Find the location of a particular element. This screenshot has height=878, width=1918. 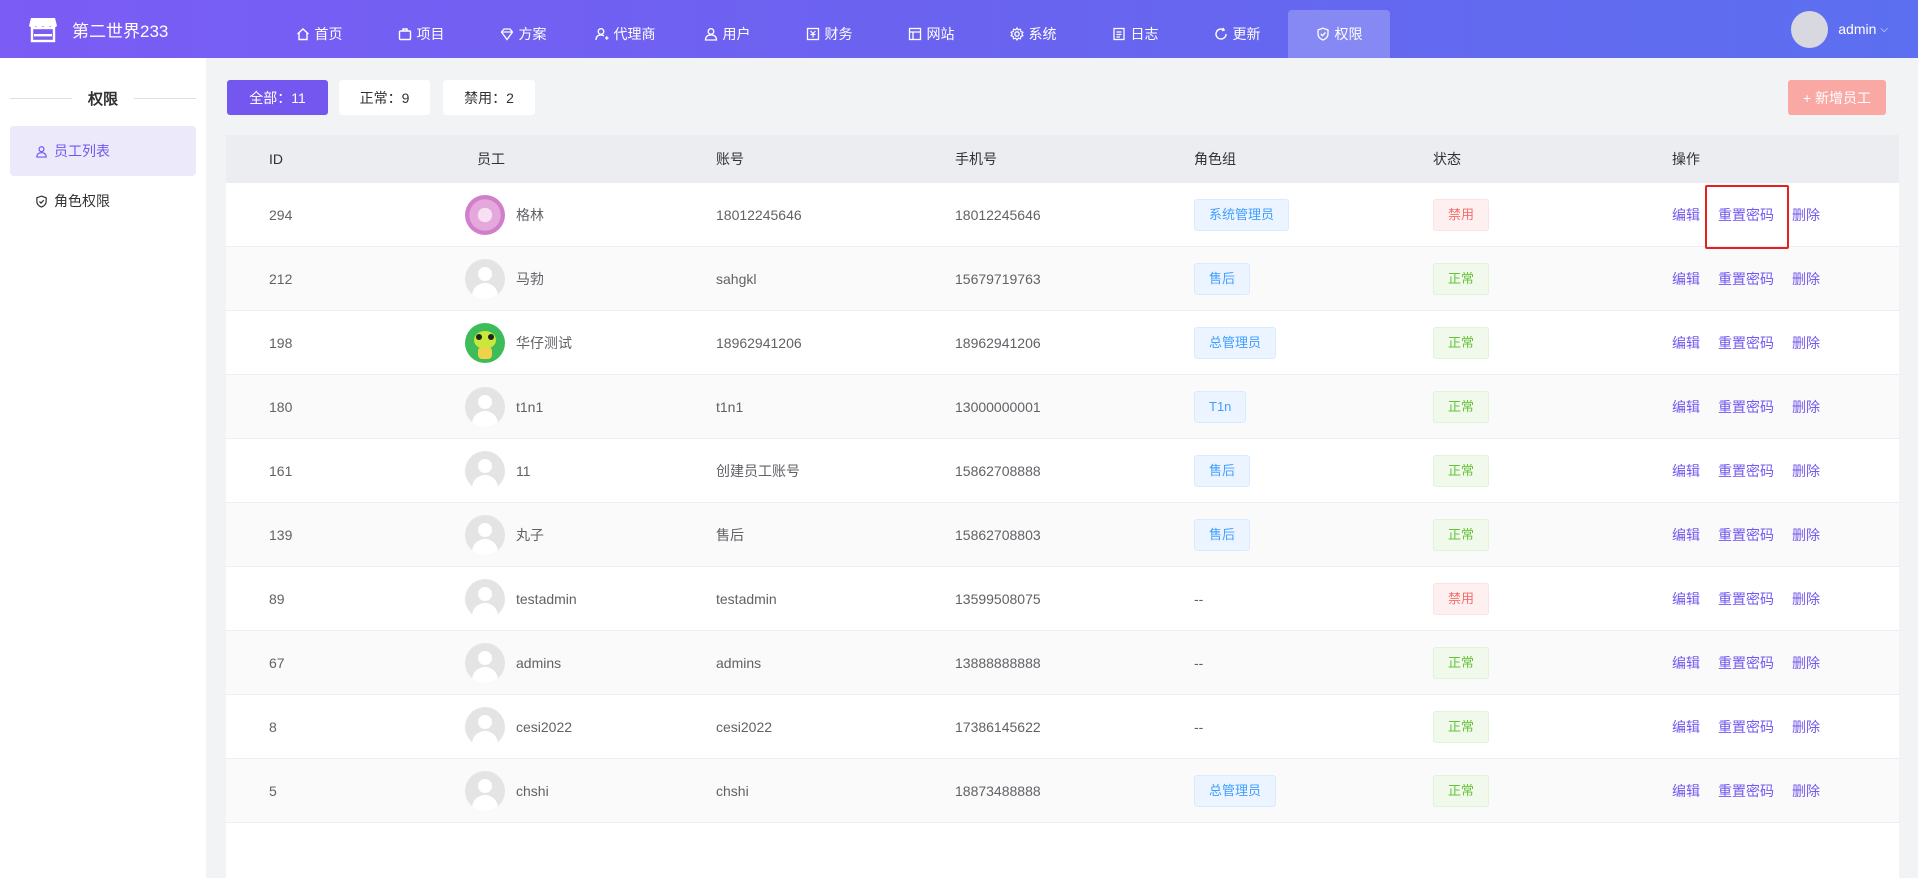

users-icon is located at coordinates (710, 34).